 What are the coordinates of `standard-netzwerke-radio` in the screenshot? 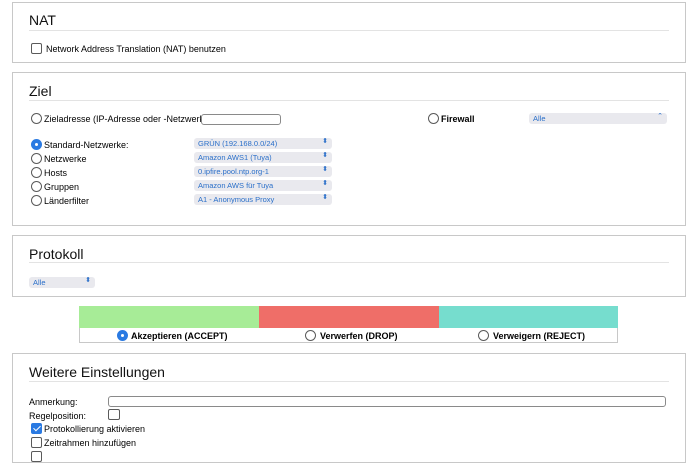 It's located at (36, 144).